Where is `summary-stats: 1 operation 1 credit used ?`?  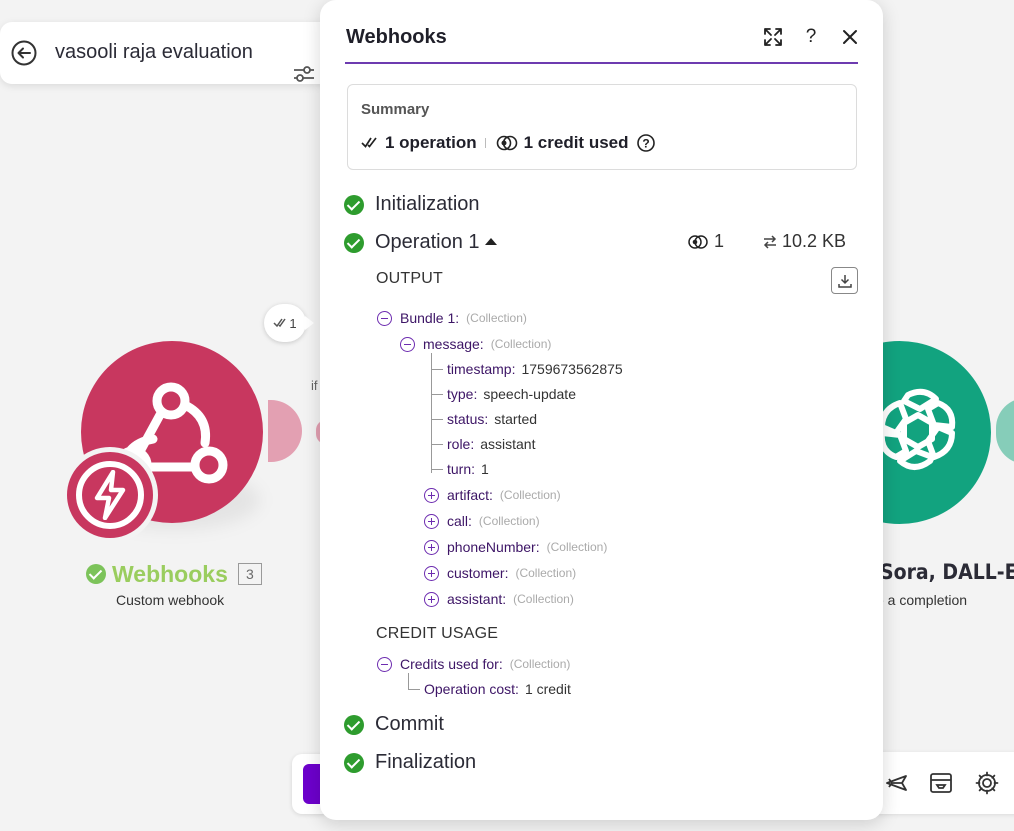
summary-stats: 1 operation 1 credit used ? is located at coordinates (508, 143).